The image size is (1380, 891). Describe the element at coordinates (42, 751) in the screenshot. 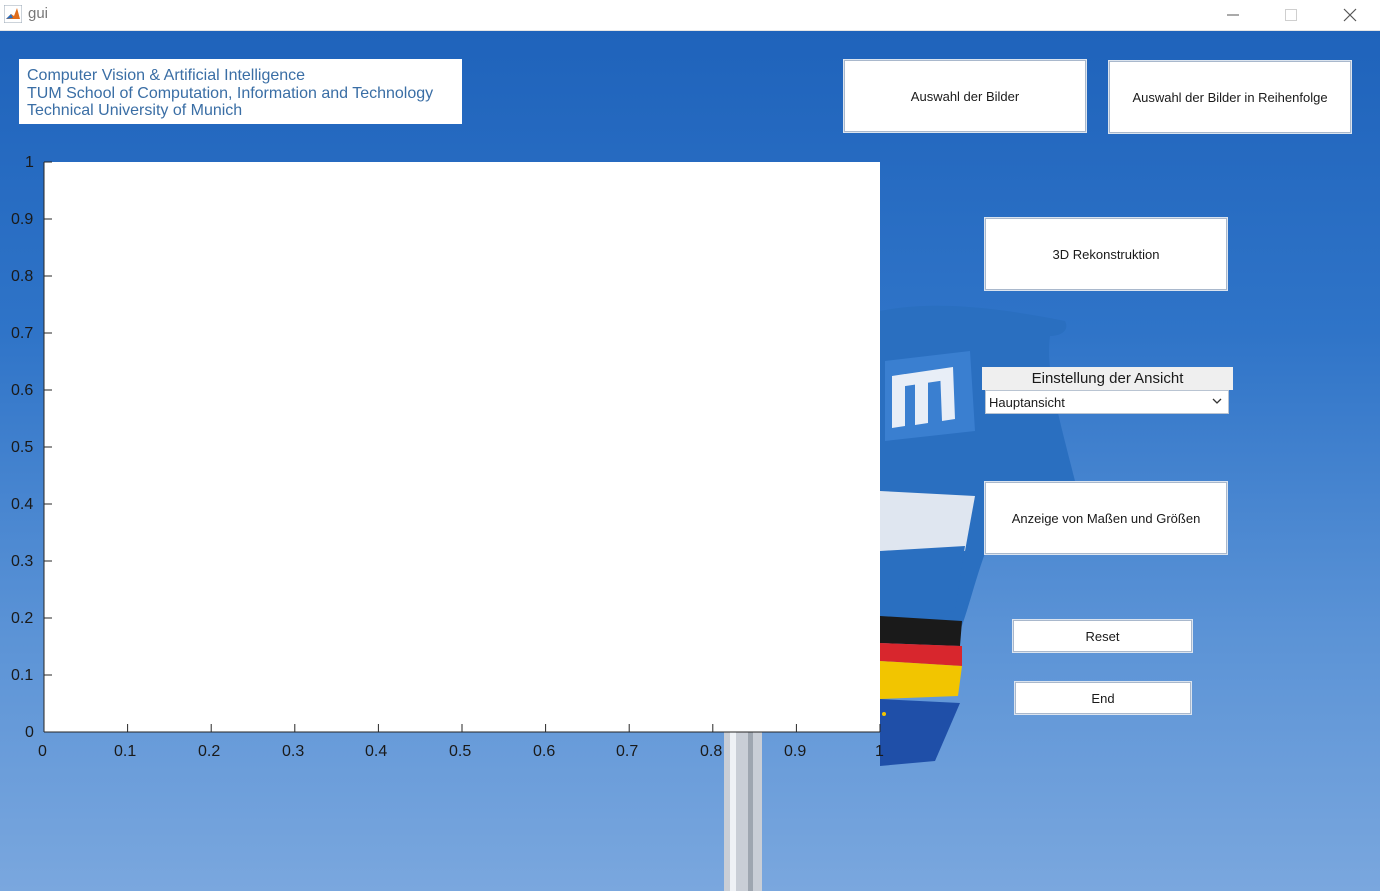

I see `x-tick-label: 0` at that location.